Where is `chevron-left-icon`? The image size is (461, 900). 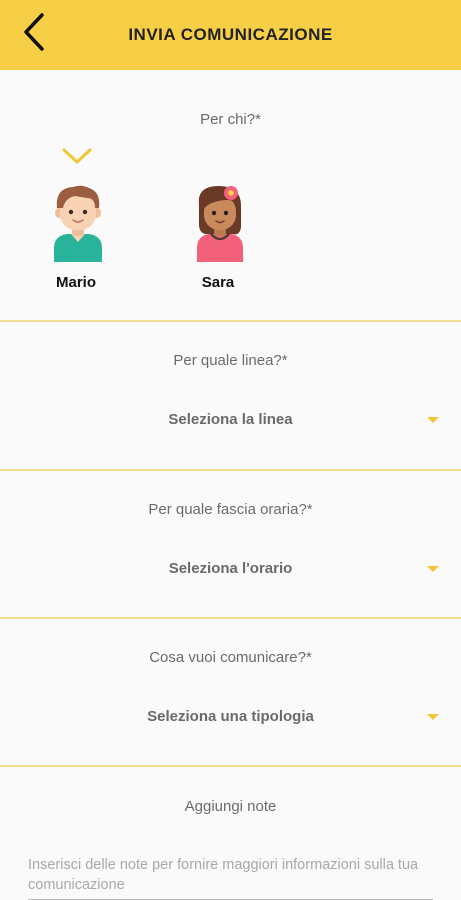
chevron-left-icon is located at coordinates (34, 34).